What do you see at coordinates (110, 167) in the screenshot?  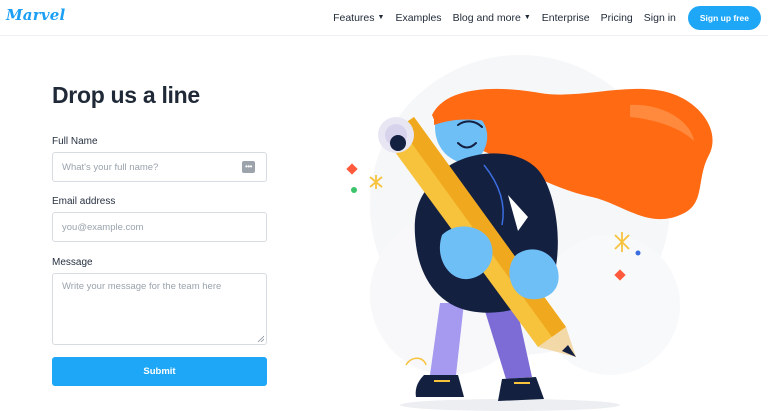 I see `full-name-placeholder: What's your full name?` at bounding box center [110, 167].